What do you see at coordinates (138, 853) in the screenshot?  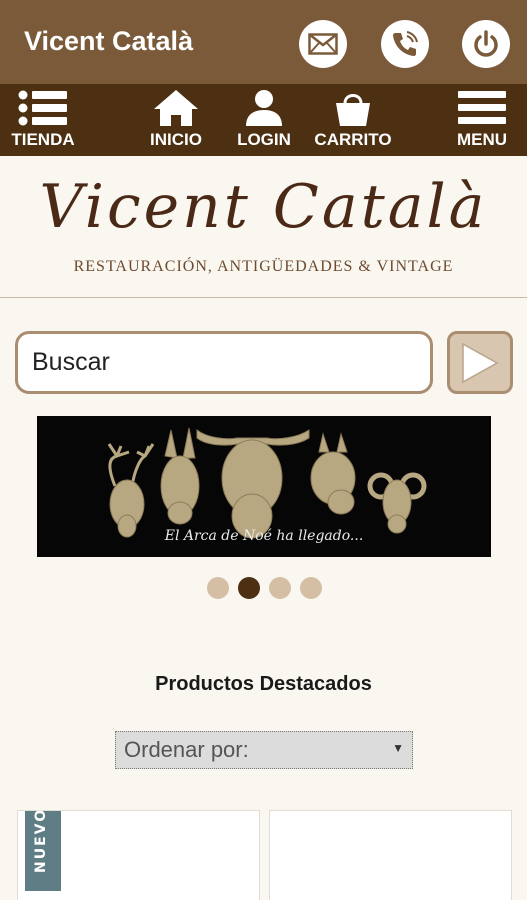 I see `product-card: NUEVO` at bounding box center [138, 853].